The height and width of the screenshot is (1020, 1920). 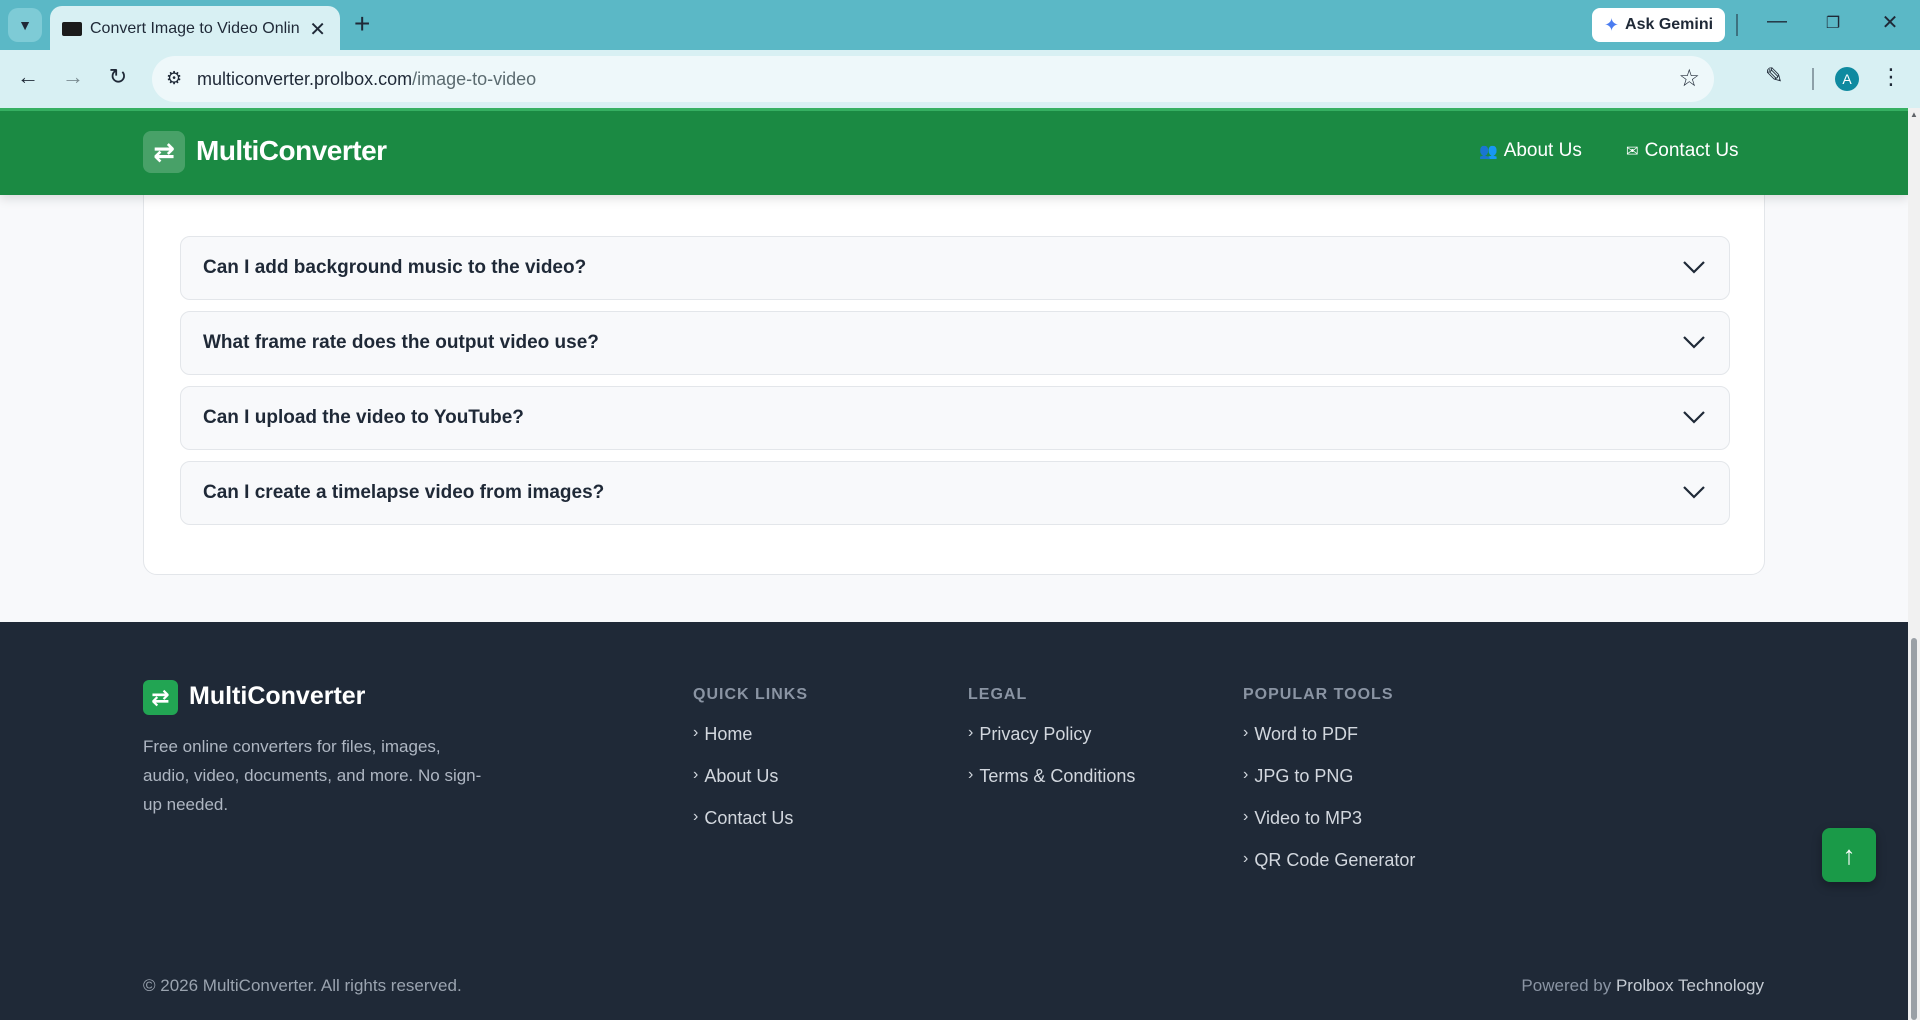 I want to click on footer-link-about-us: › About Us, so click(x=750, y=787).